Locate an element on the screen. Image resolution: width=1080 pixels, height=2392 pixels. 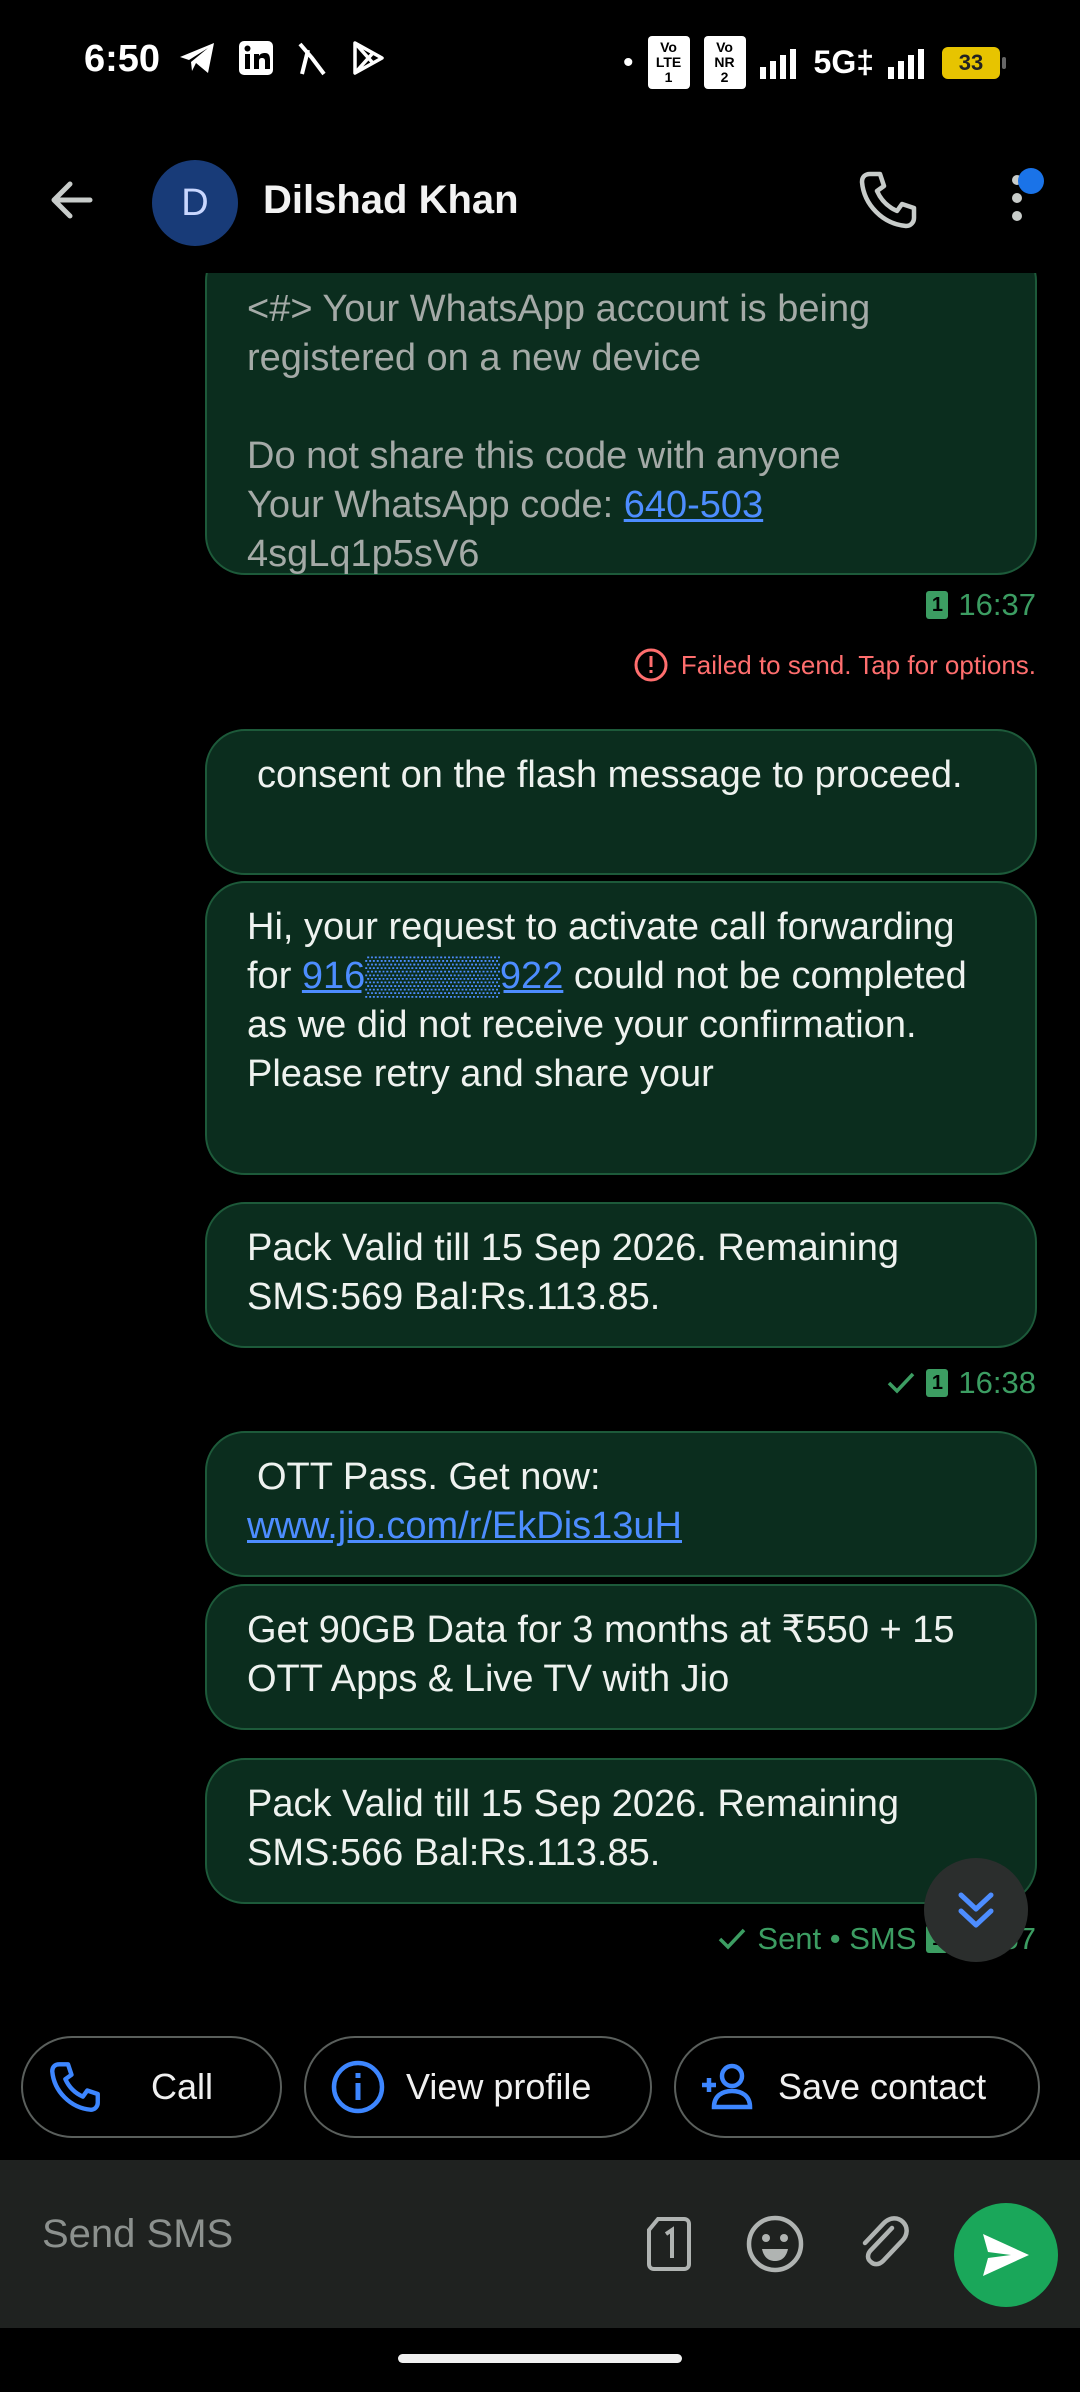
double-chevron-down-icon is located at coordinates (976, 1910).